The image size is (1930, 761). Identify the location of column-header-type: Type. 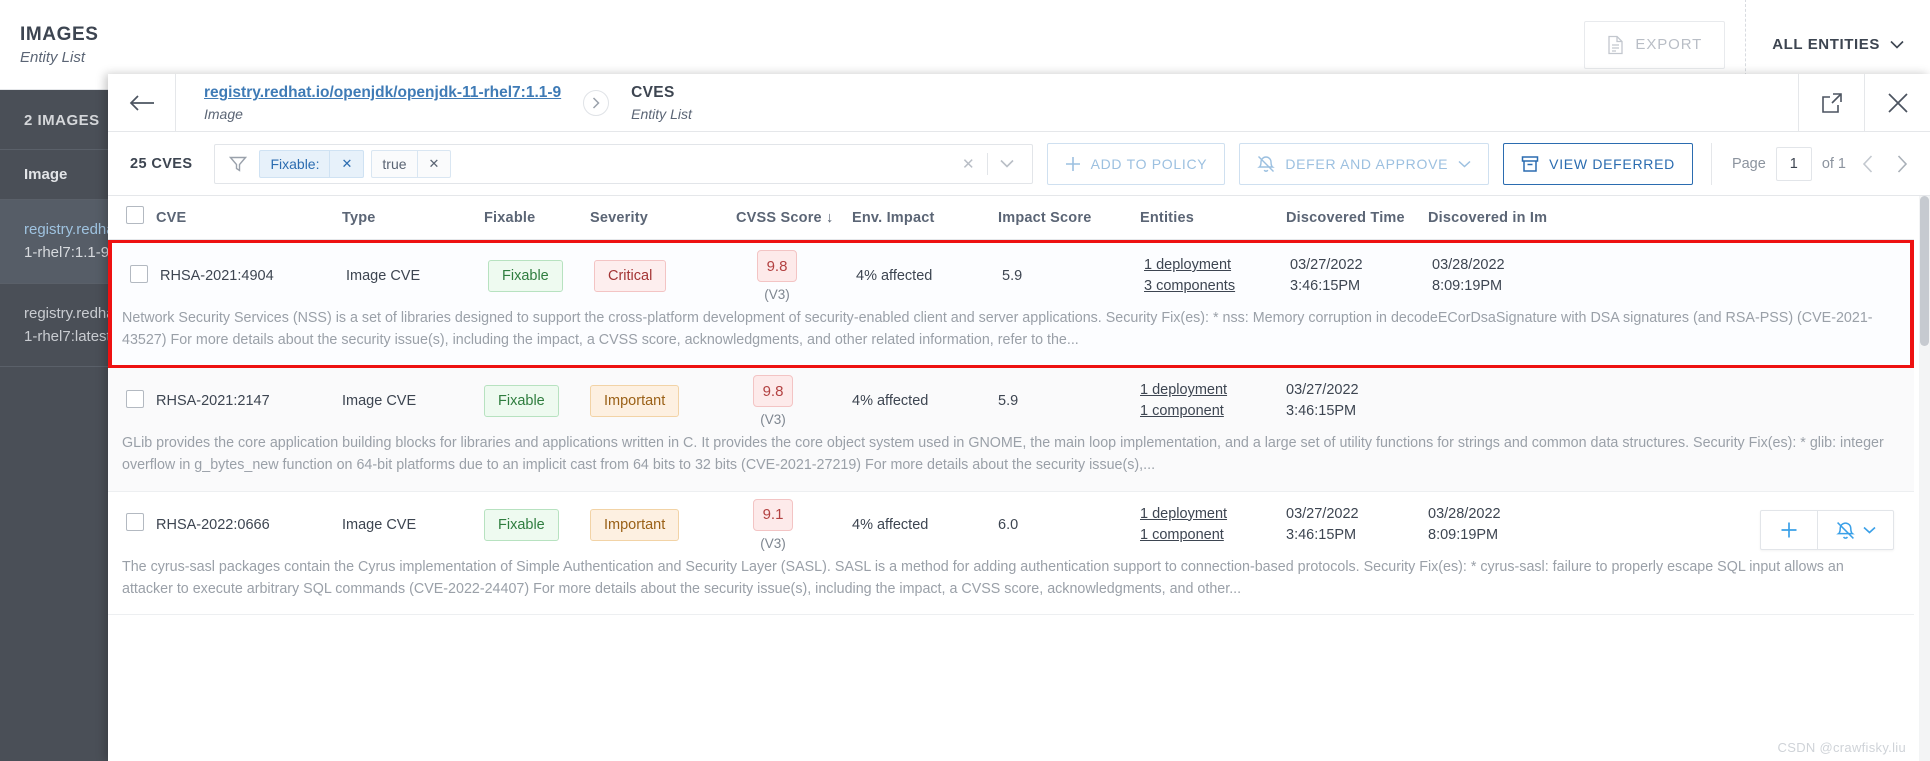
(413, 218).